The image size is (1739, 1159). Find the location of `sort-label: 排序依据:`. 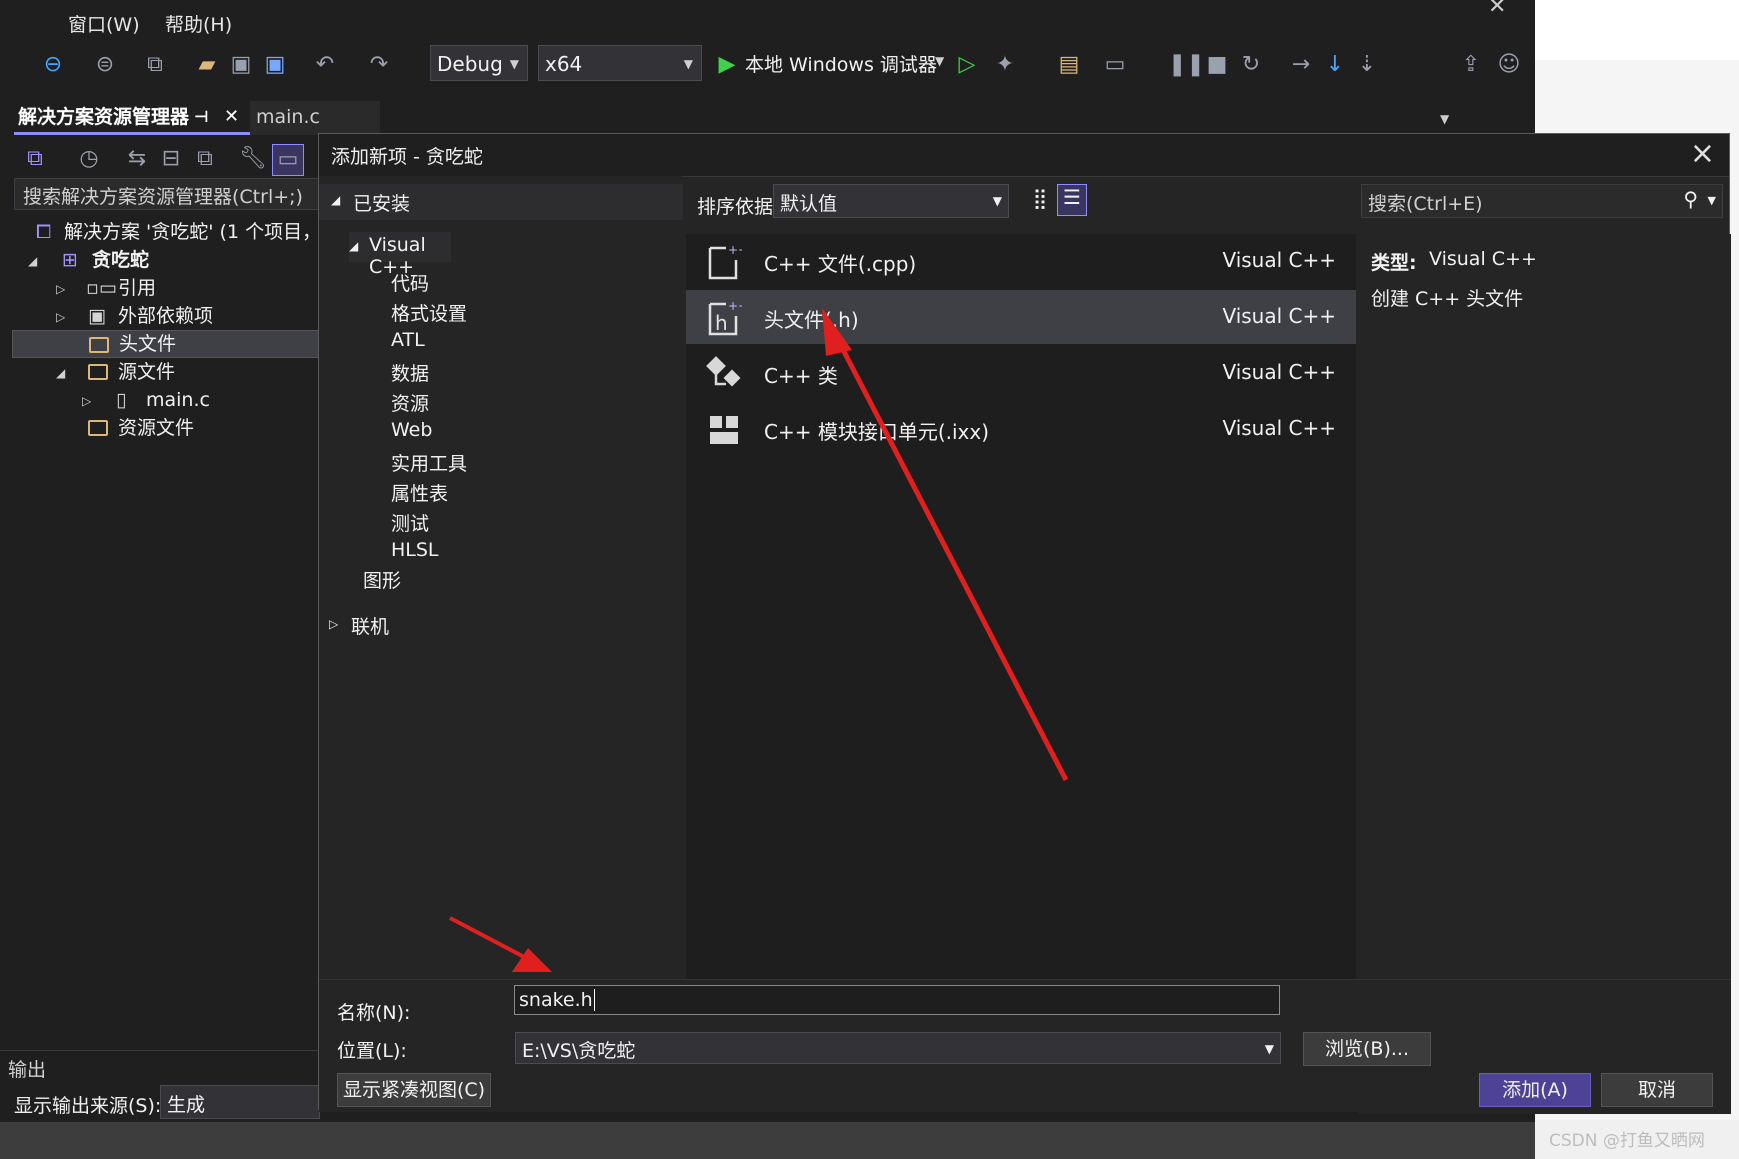

sort-label: 排序依据: is located at coordinates (738, 207).